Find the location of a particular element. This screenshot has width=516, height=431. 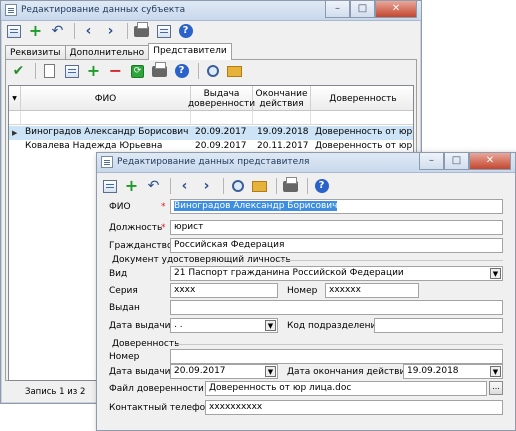

citizenship-field: Российская Федерация is located at coordinates (336, 245).